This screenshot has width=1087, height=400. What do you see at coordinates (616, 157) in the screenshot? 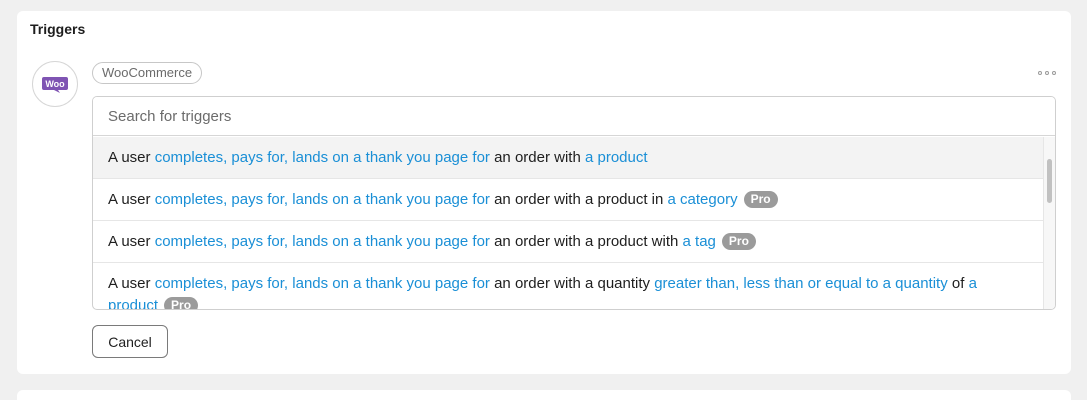
I see `trigger-token: a product` at bounding box center [616, 157].